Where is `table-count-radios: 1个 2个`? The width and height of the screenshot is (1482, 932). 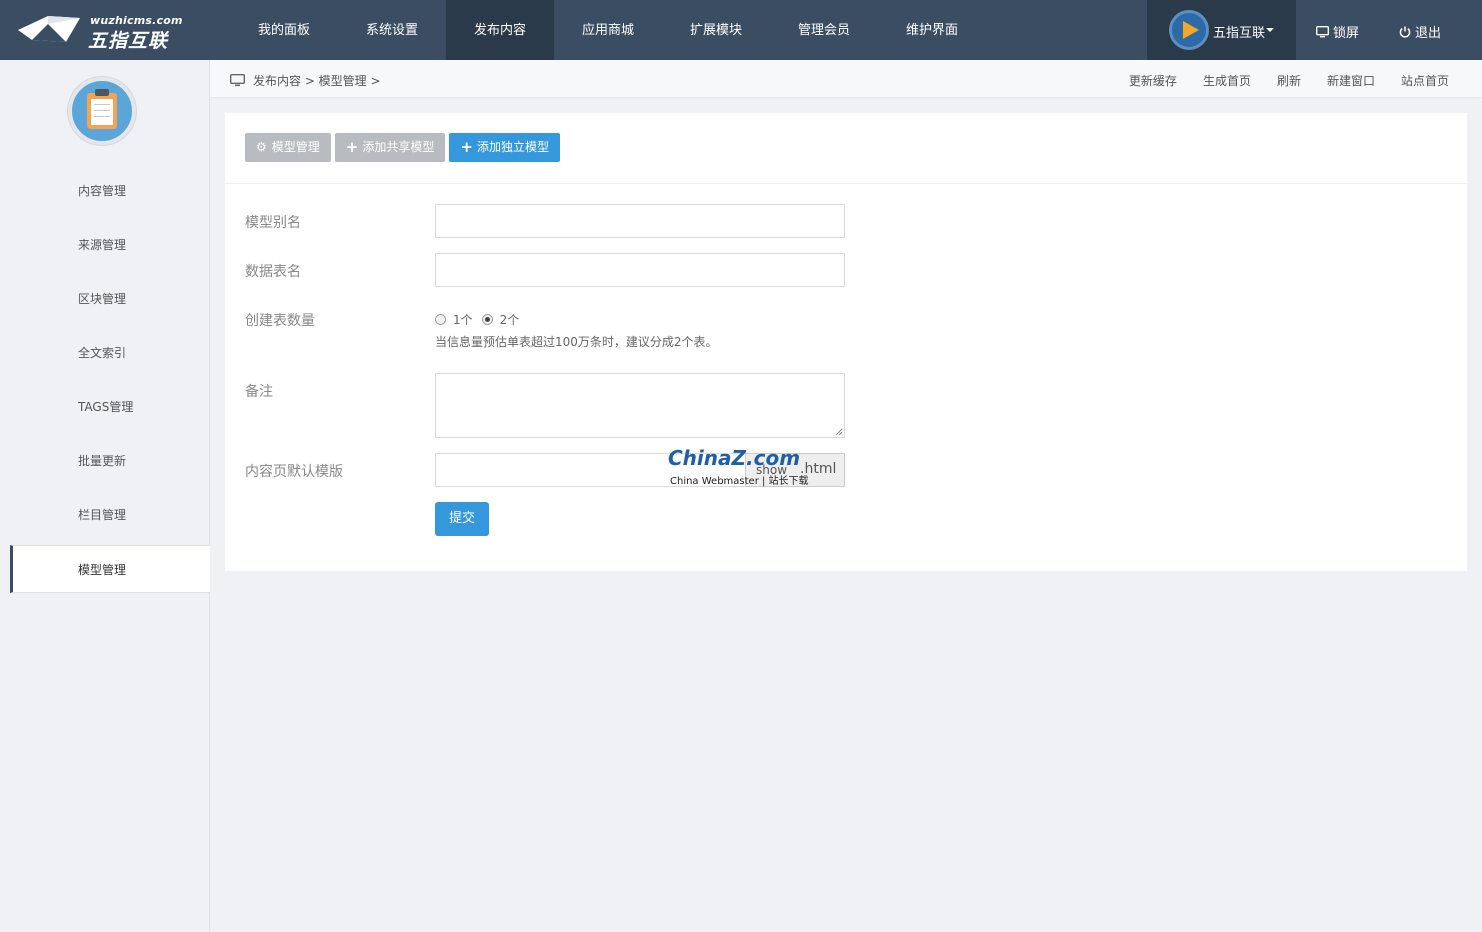 table-count-radios: 1个 2个 is located at coordinates (477, 319).